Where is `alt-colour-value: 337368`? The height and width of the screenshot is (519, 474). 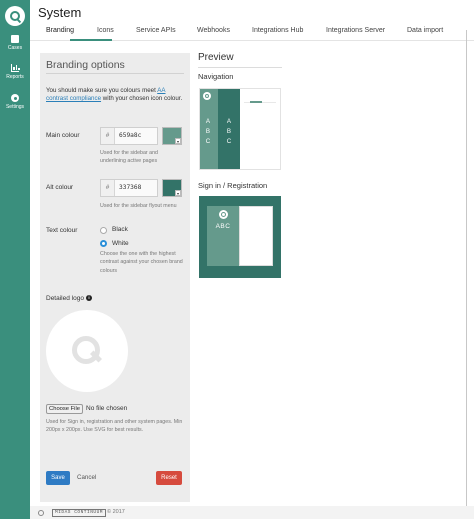 alt-colour-value: 337368 is located at coordinates (130, 187).